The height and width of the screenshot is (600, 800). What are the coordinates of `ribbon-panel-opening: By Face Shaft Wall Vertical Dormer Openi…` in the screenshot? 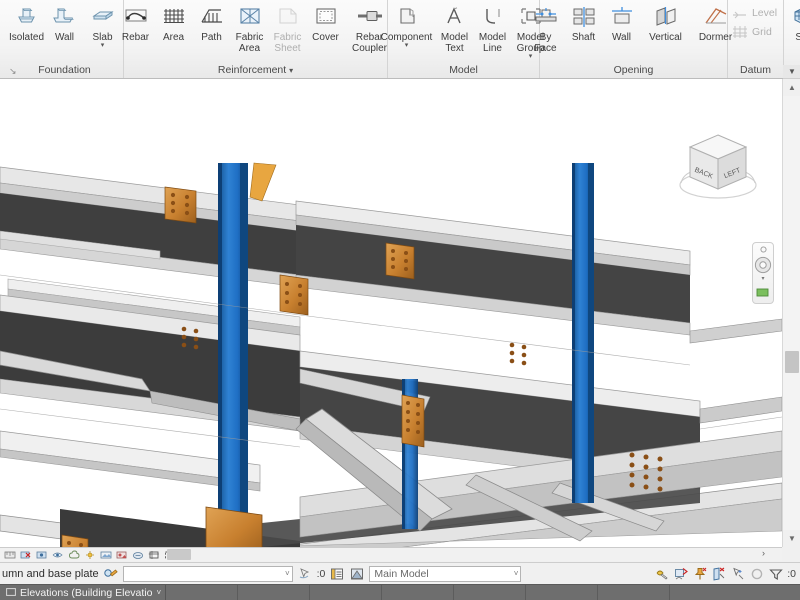 It's located at (633, 39).